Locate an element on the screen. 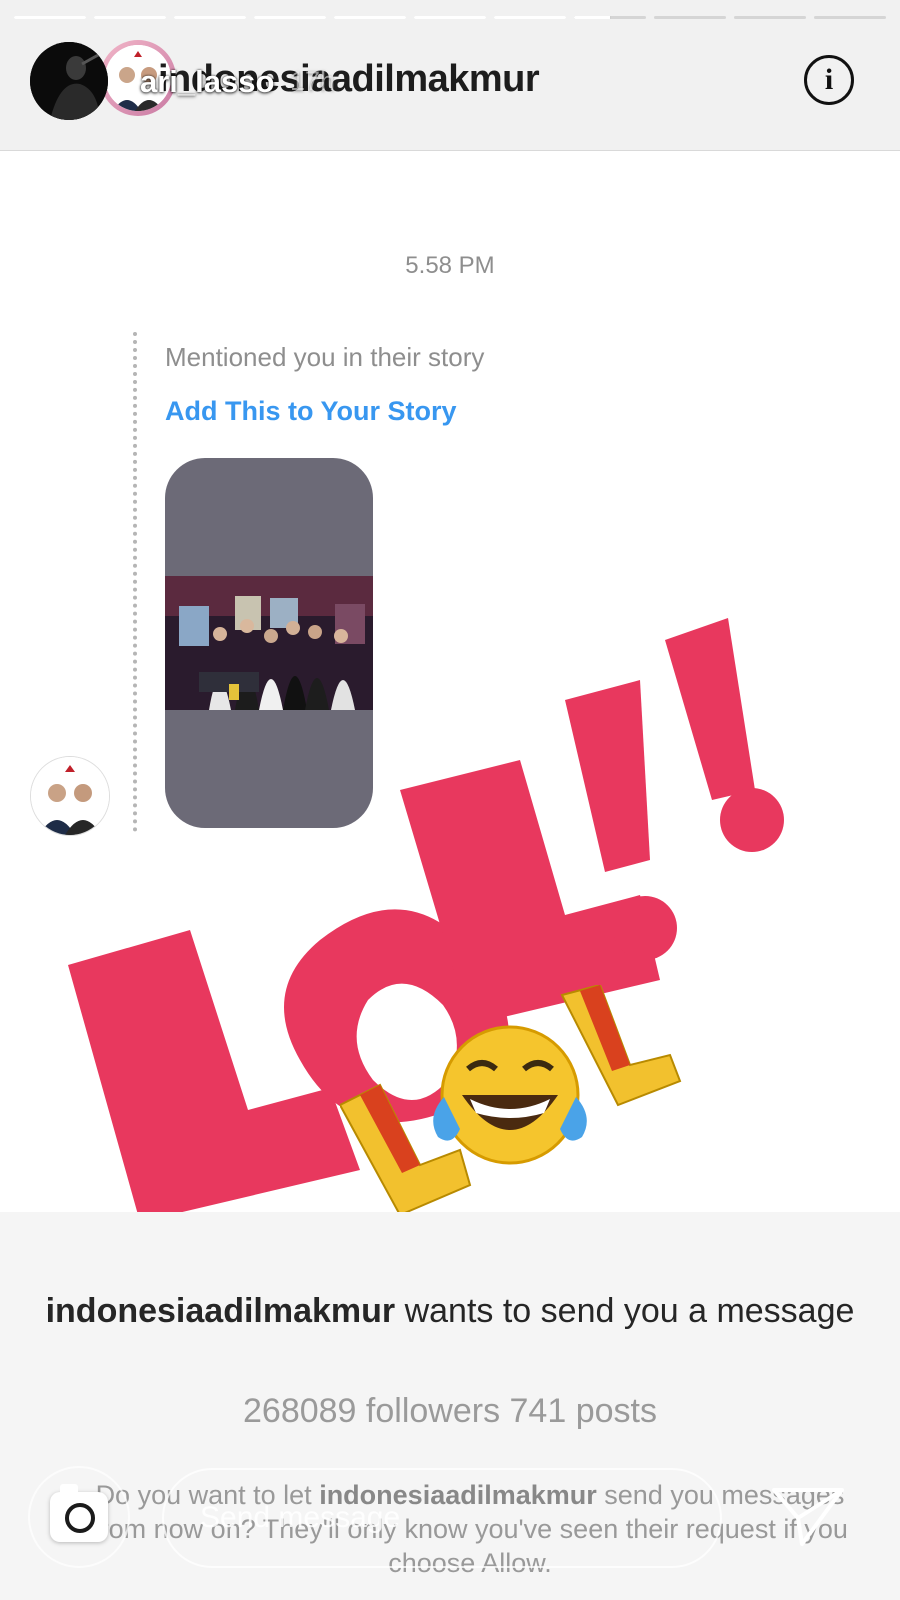 This screenshot has width=900, height=1600. singer-silhouette-icon is located at coordinates (69, 81).